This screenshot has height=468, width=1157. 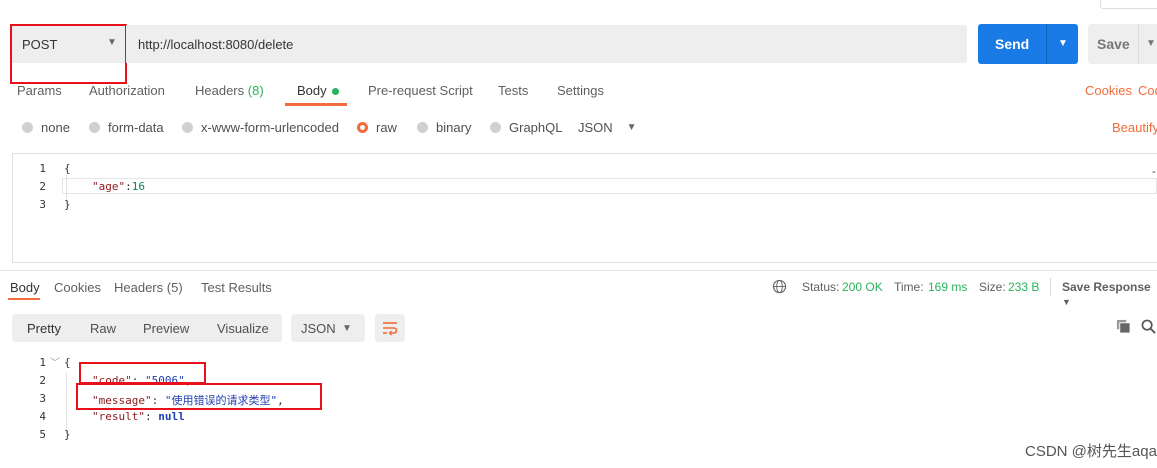 What do you see at coordinates (216, 44) in the screenshot?
I see `url-value: http://localhost:8080/delete` at bounding box center [216, 44].